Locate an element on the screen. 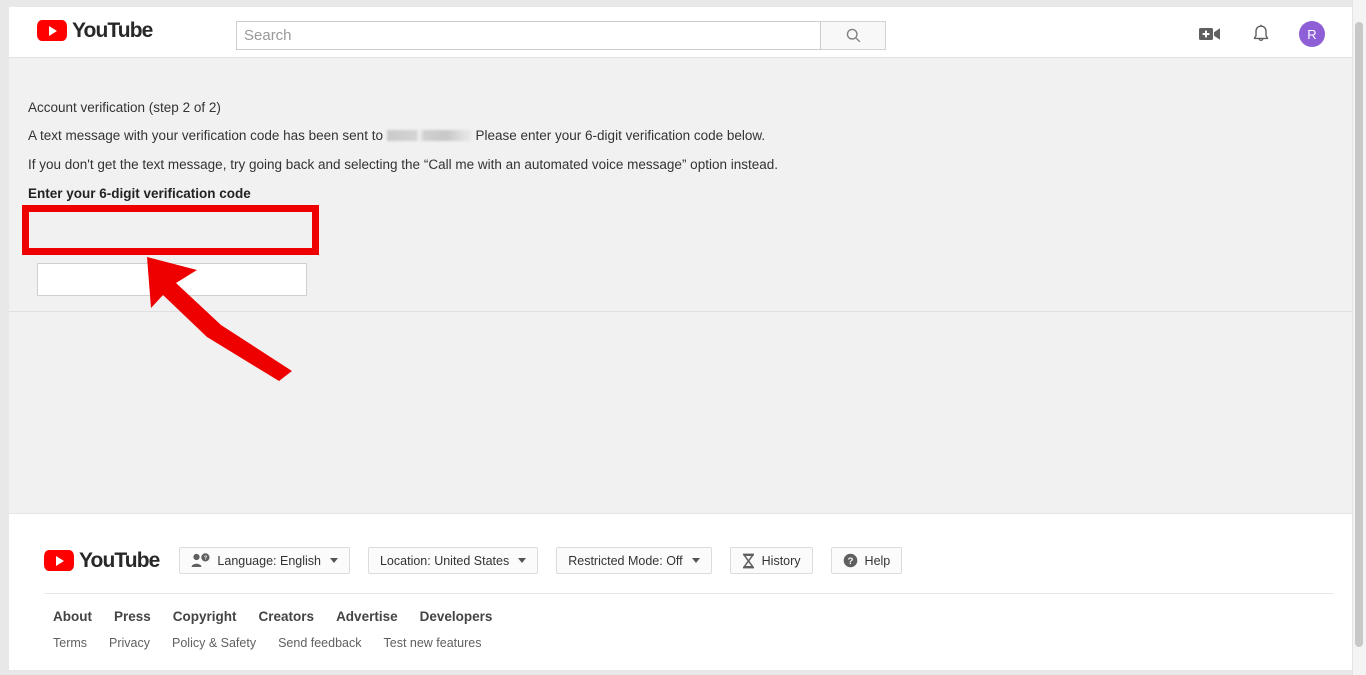 Image resolution: width=1366 pixels, height=675 pixels. restricted-mode-selector: Restricted Mode: Off is located at coordinates (634, 560).